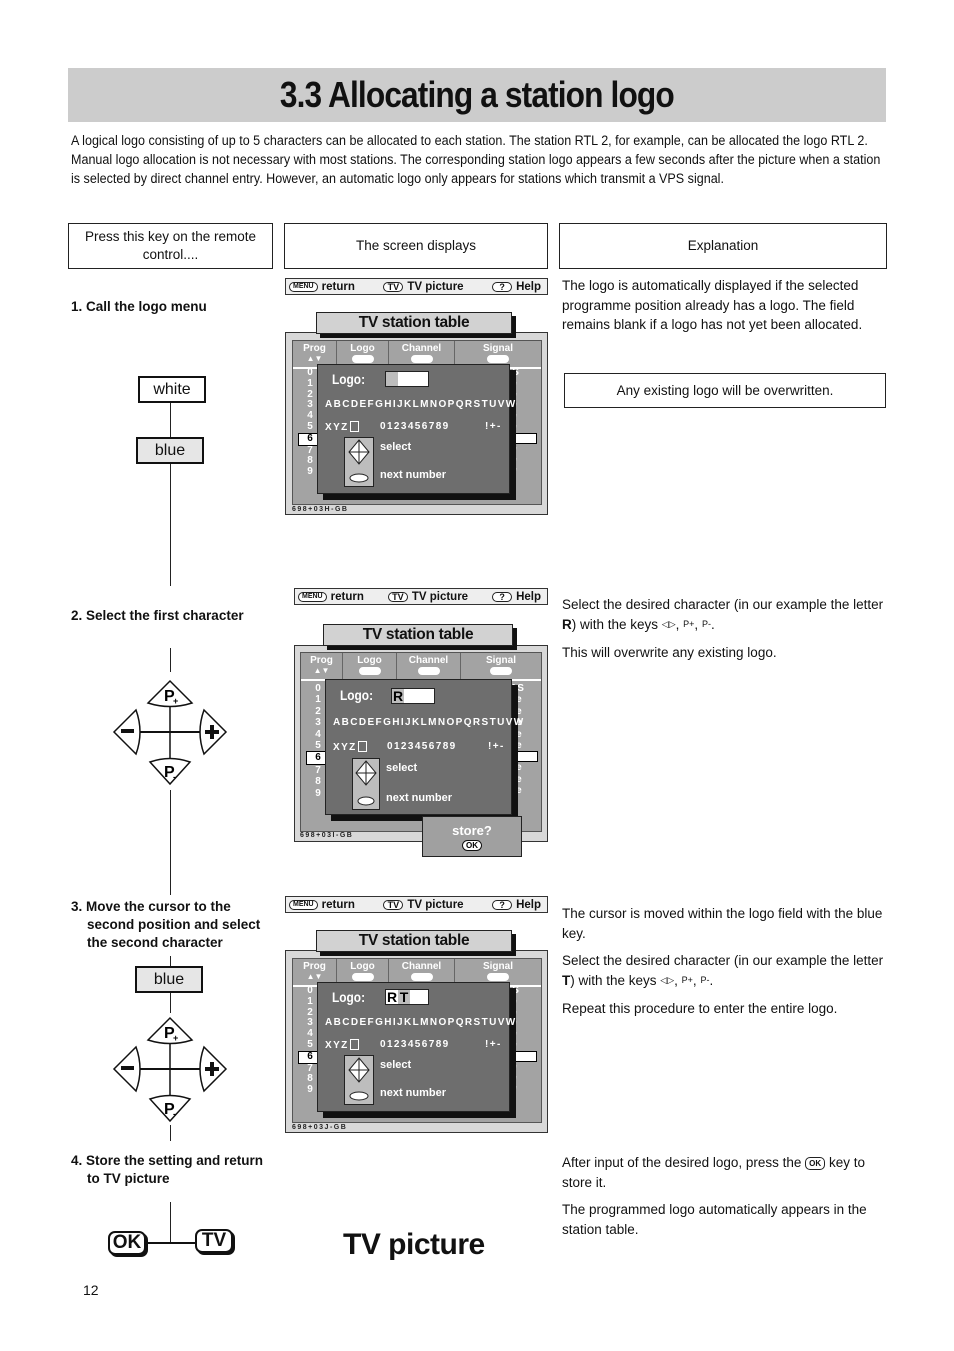 This screenshot has width=954, height=1351. I want to click on signal-value-selected, so click(524, 757).